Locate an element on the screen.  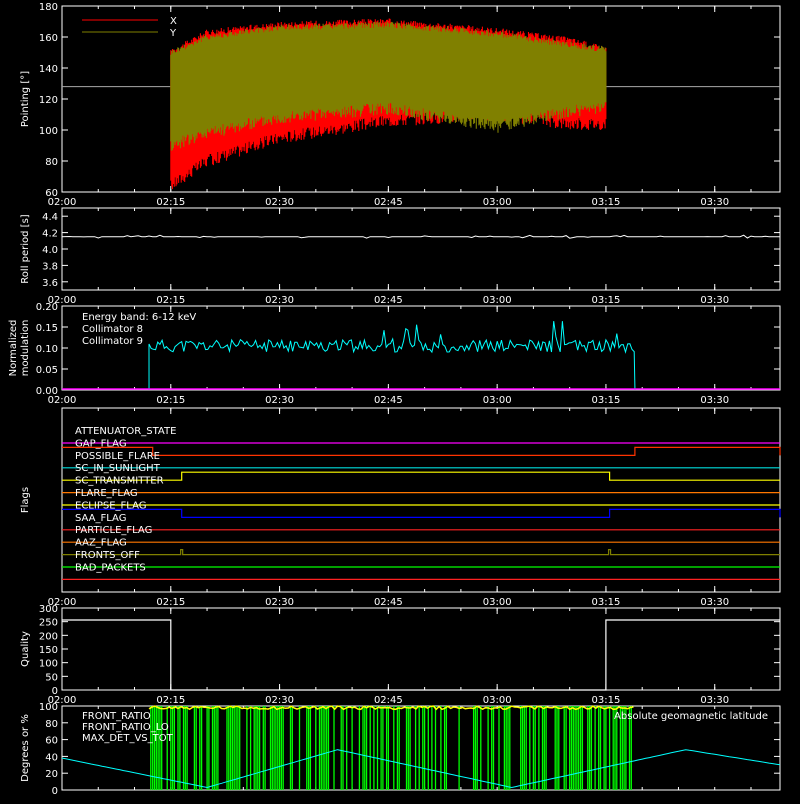
y-tick-label: 3.6 is located at coordinates (50, 283).